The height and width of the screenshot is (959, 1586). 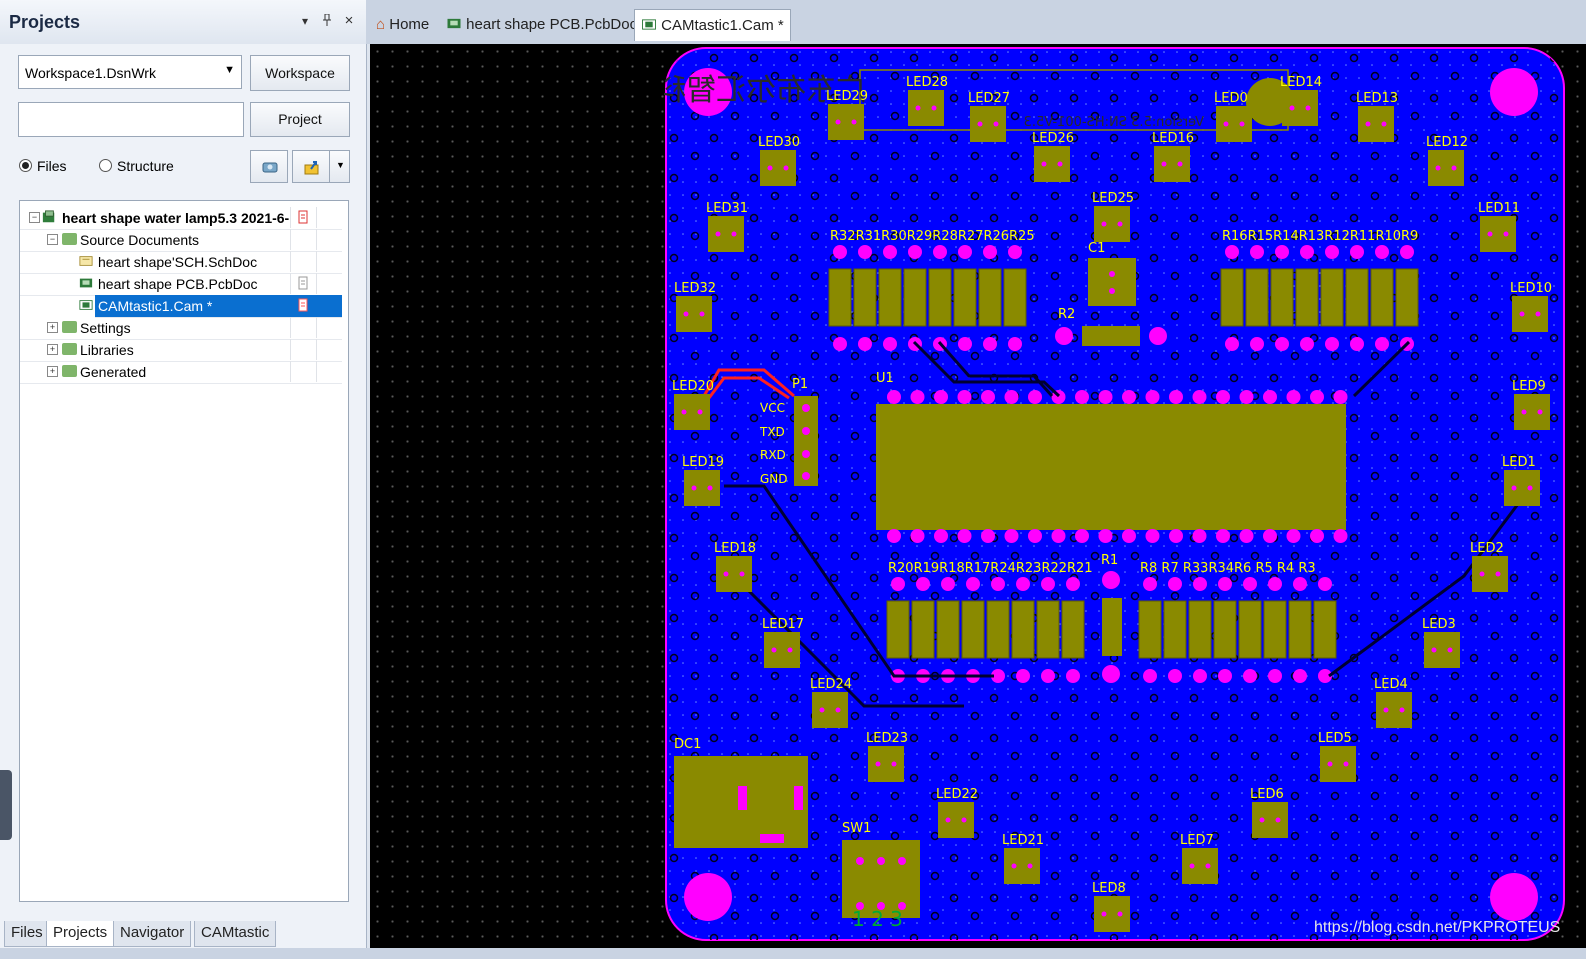 What do you see at coordinates (300, 119) in the screenshot?
I see `project-button: Project` at bounding box center [300, 119].